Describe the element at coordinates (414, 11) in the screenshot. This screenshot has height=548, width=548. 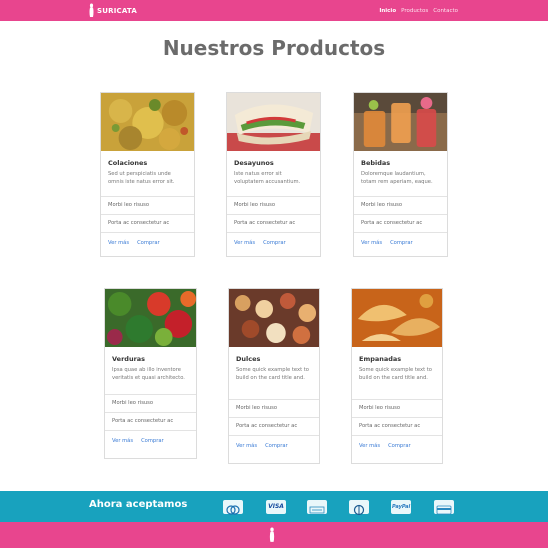
I see `nav-link-productos: Productos` at that location.